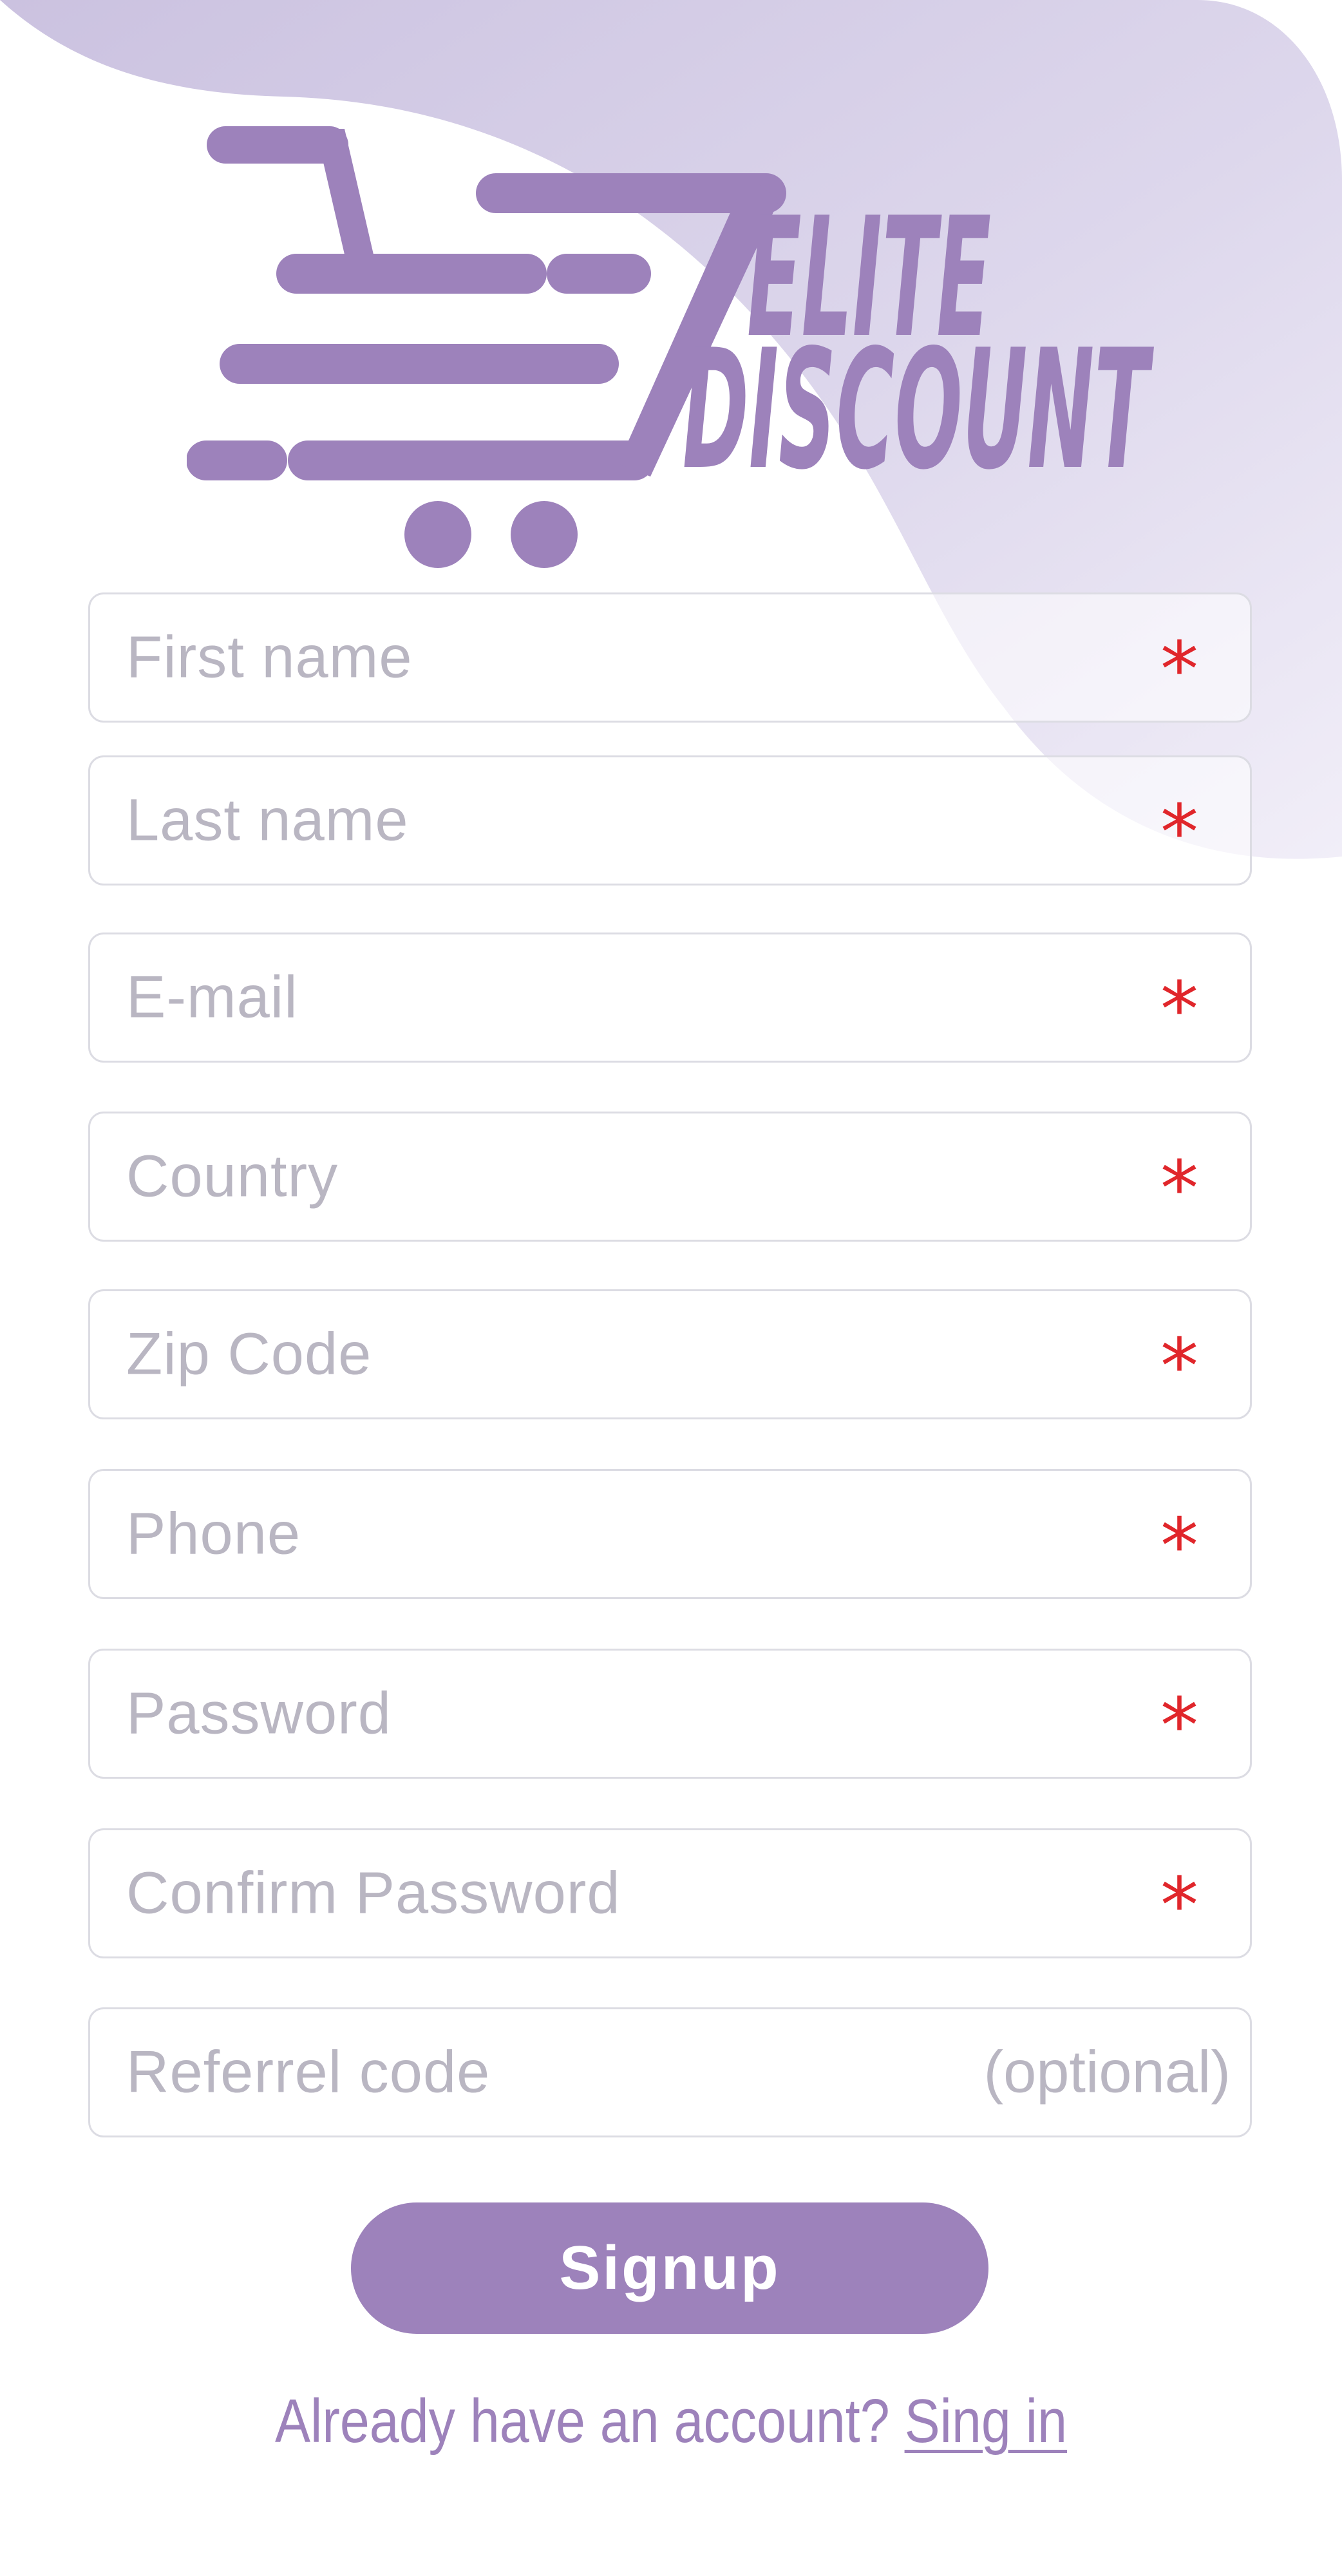  What do you see at coordinates (670, 657) in the screenshot?
I see `first-name-field: First name *` at bounding box center [670, 657].